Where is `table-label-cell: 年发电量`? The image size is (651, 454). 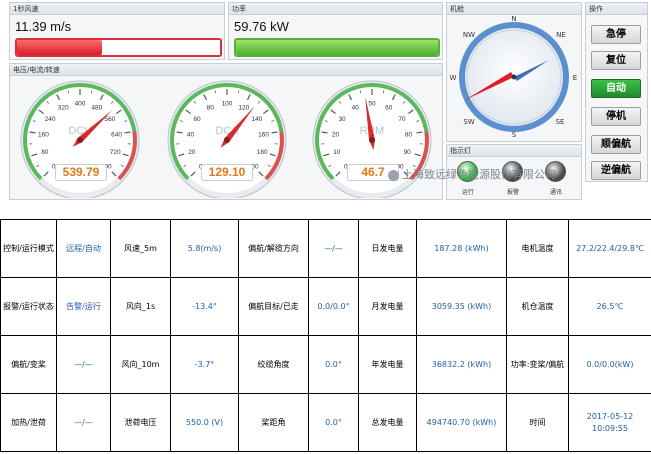 table-label-cell: 年发电量 is located at coordinates (387, 364).